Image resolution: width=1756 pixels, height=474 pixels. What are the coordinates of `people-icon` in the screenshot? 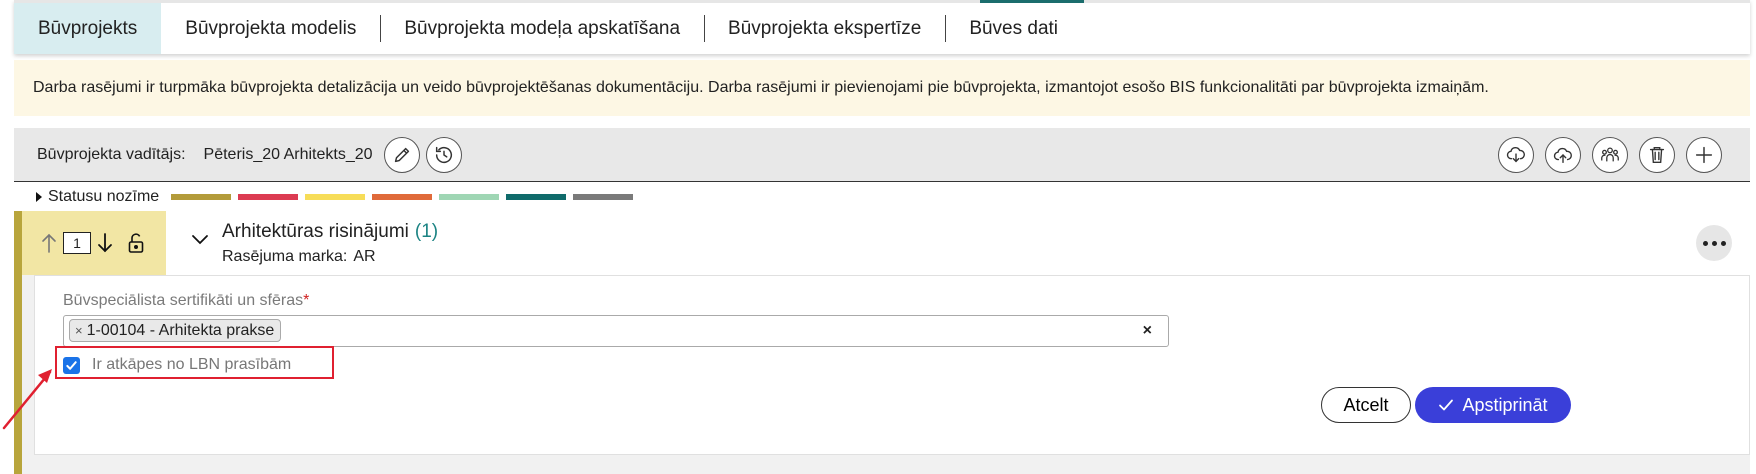 It's located at (1610, 154).